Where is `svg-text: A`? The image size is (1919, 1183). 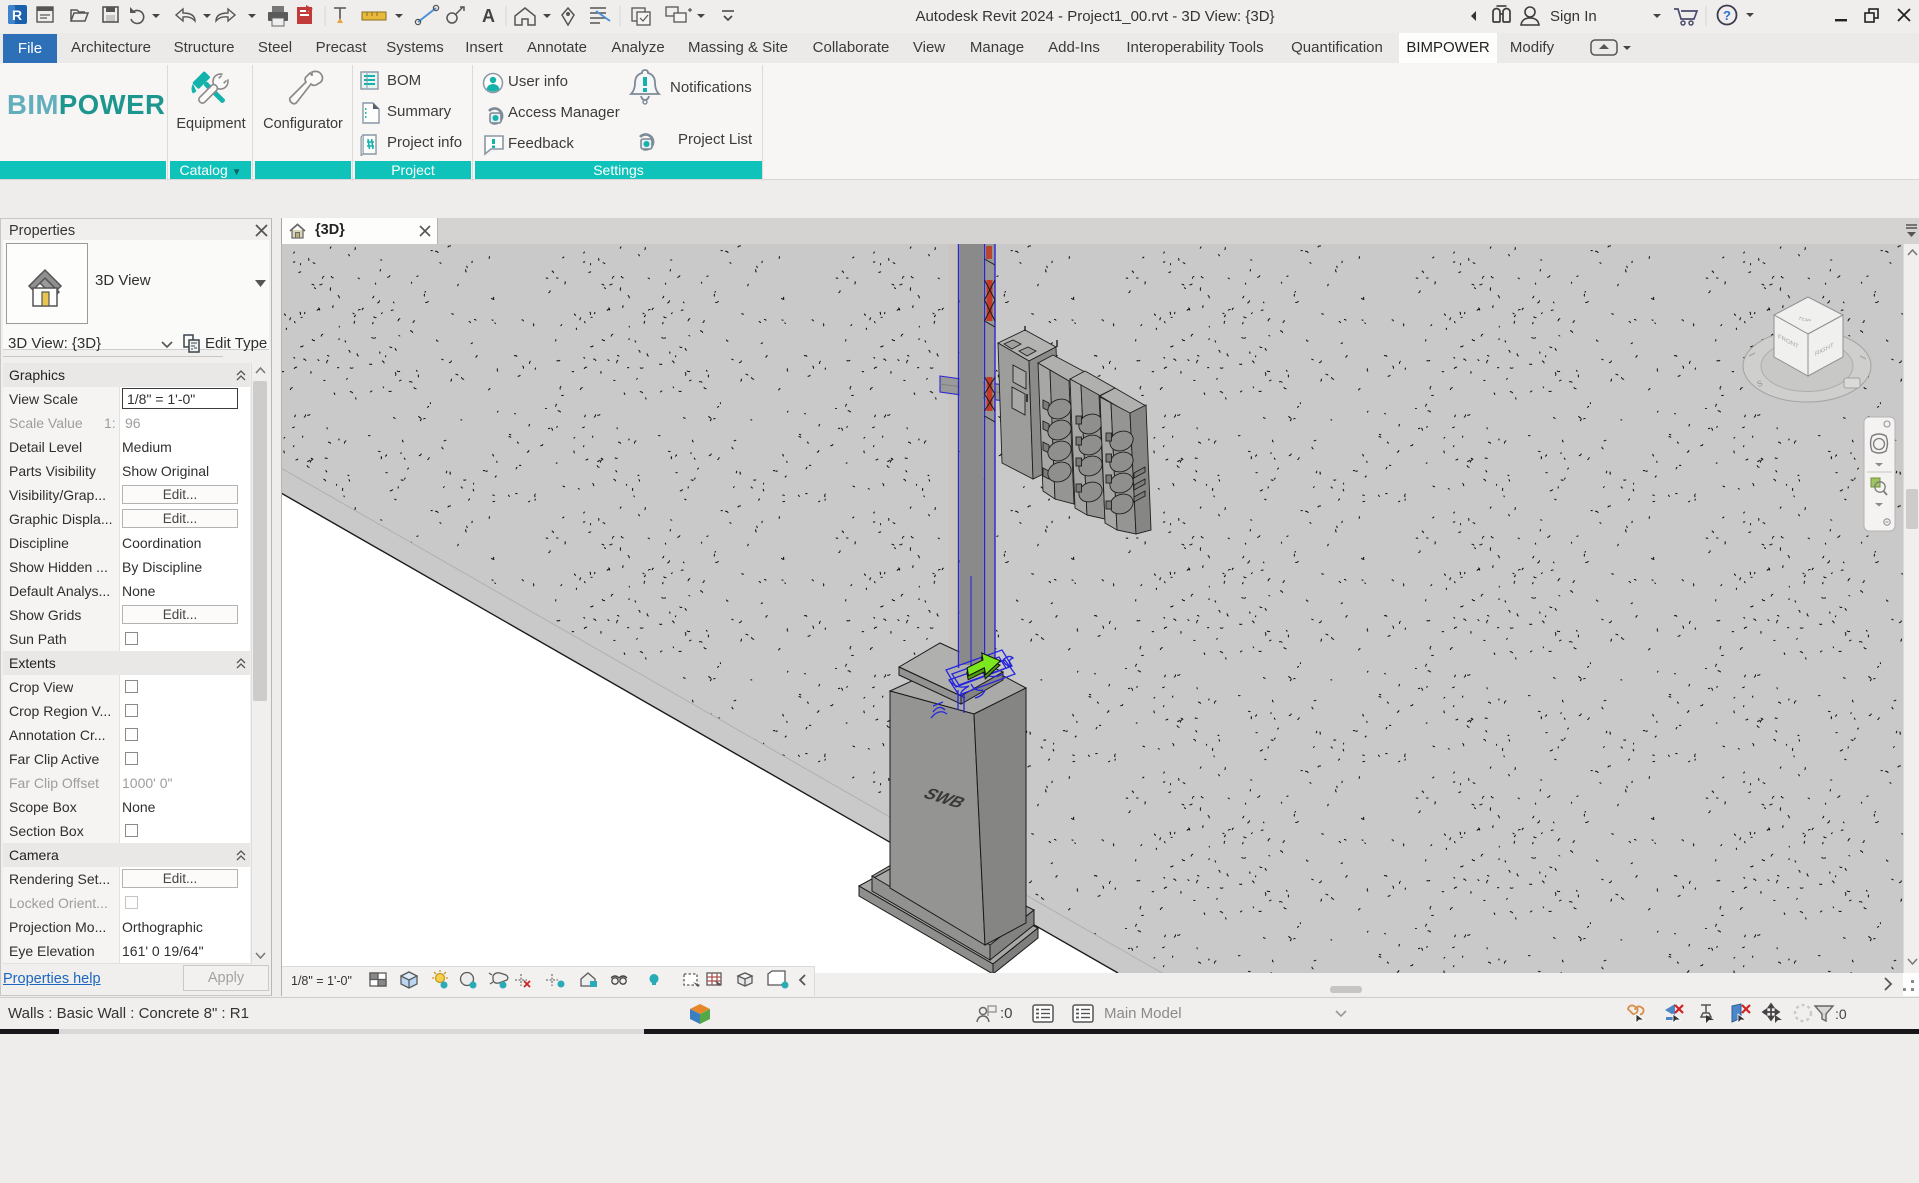 svg-text: A is located at coordinates (488, 16).